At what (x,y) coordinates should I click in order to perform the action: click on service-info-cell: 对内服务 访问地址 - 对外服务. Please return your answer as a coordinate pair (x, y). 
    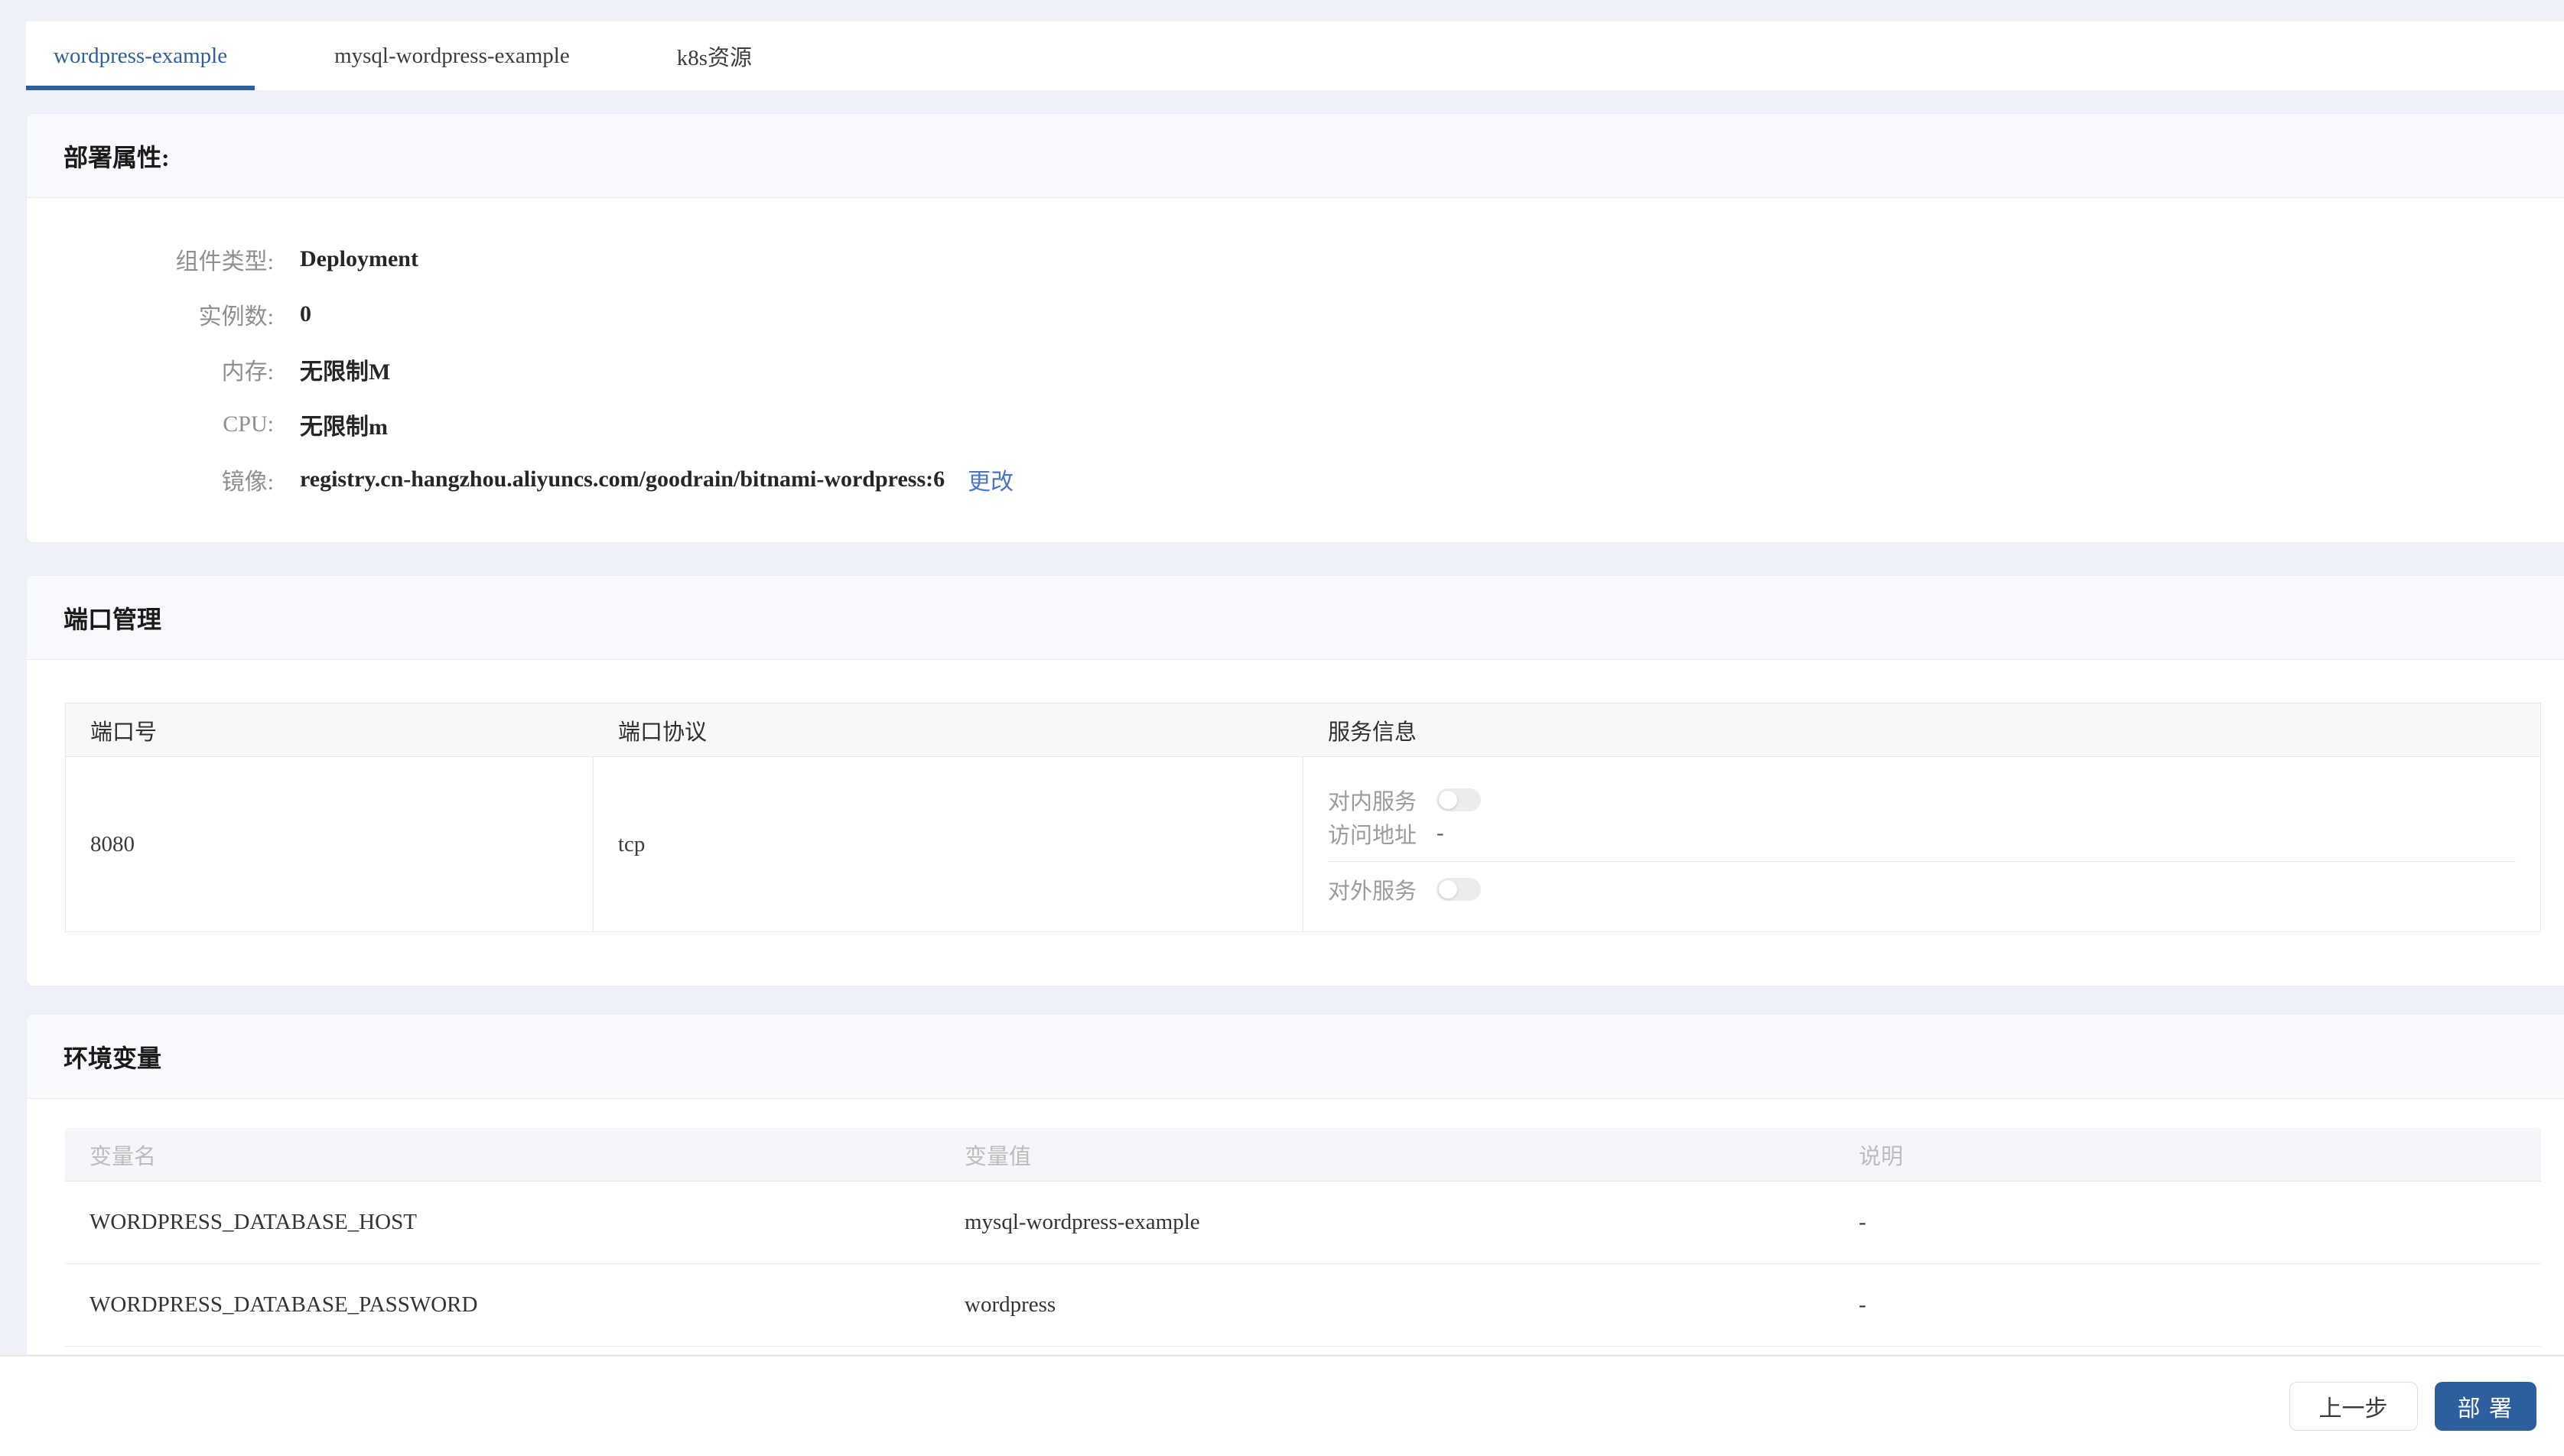
    Looking at the image, I should click on (1921, 844).